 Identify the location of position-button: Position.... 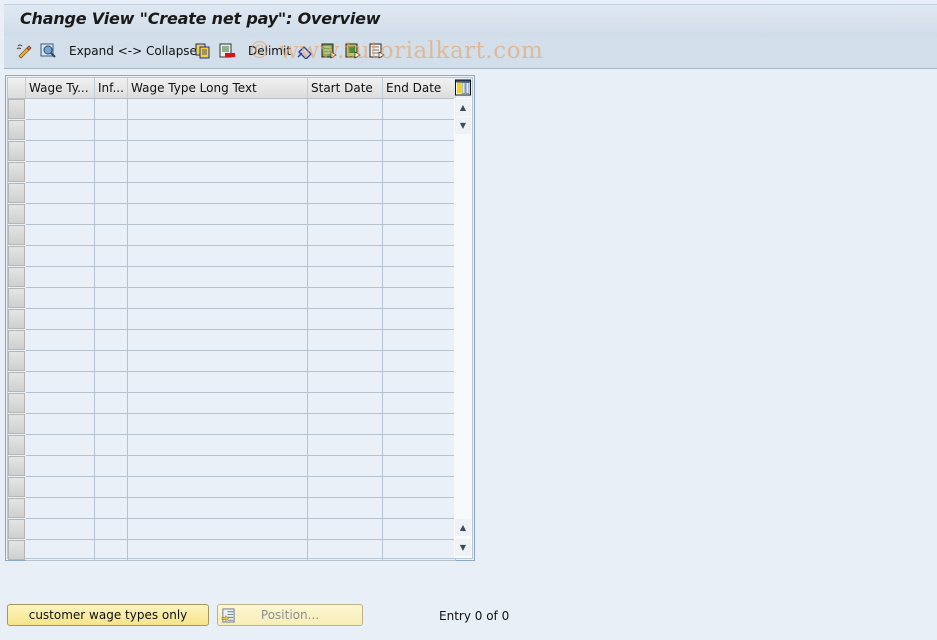
(290, 615).